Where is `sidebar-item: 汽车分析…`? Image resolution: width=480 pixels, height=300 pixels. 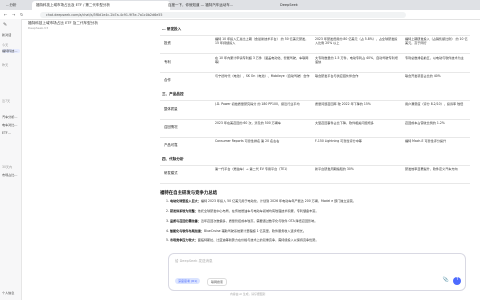 sidebar-item: 汽车分析… is located at coordinates (11, 117).